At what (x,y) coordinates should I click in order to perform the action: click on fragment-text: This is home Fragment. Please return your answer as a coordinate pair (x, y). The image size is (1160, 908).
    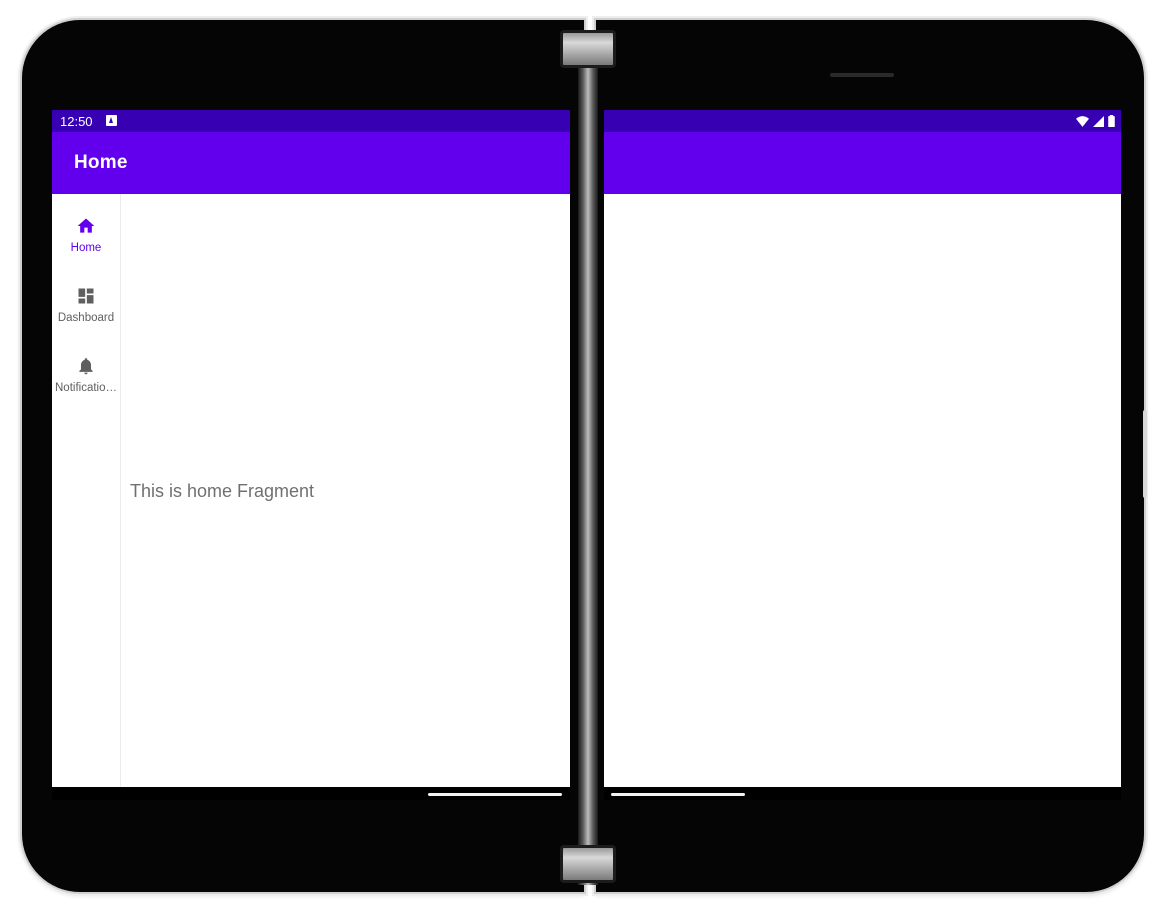
    Looking at the image, I should click on (222, 491).